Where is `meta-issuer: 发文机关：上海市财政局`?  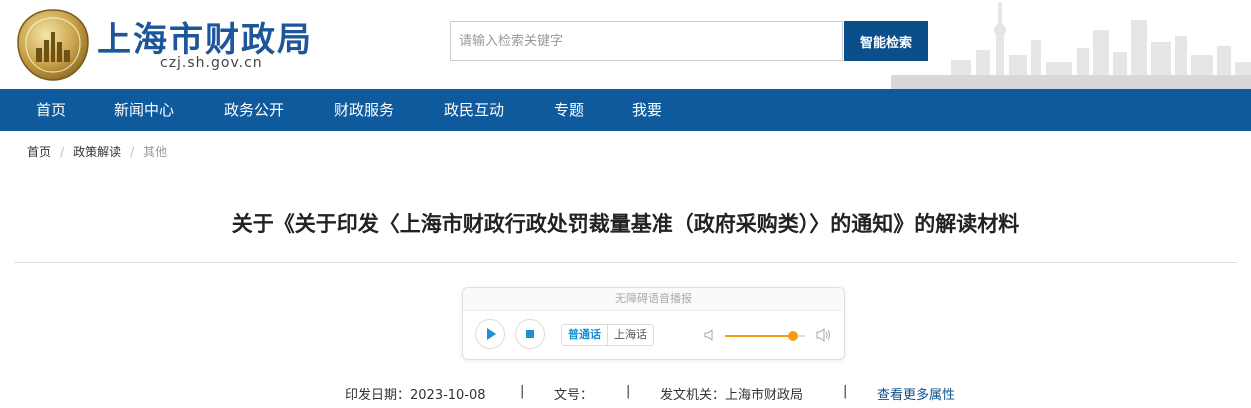
meta-issuer: 发文机关：上海市财政局 is located at coordinates (731, 393).